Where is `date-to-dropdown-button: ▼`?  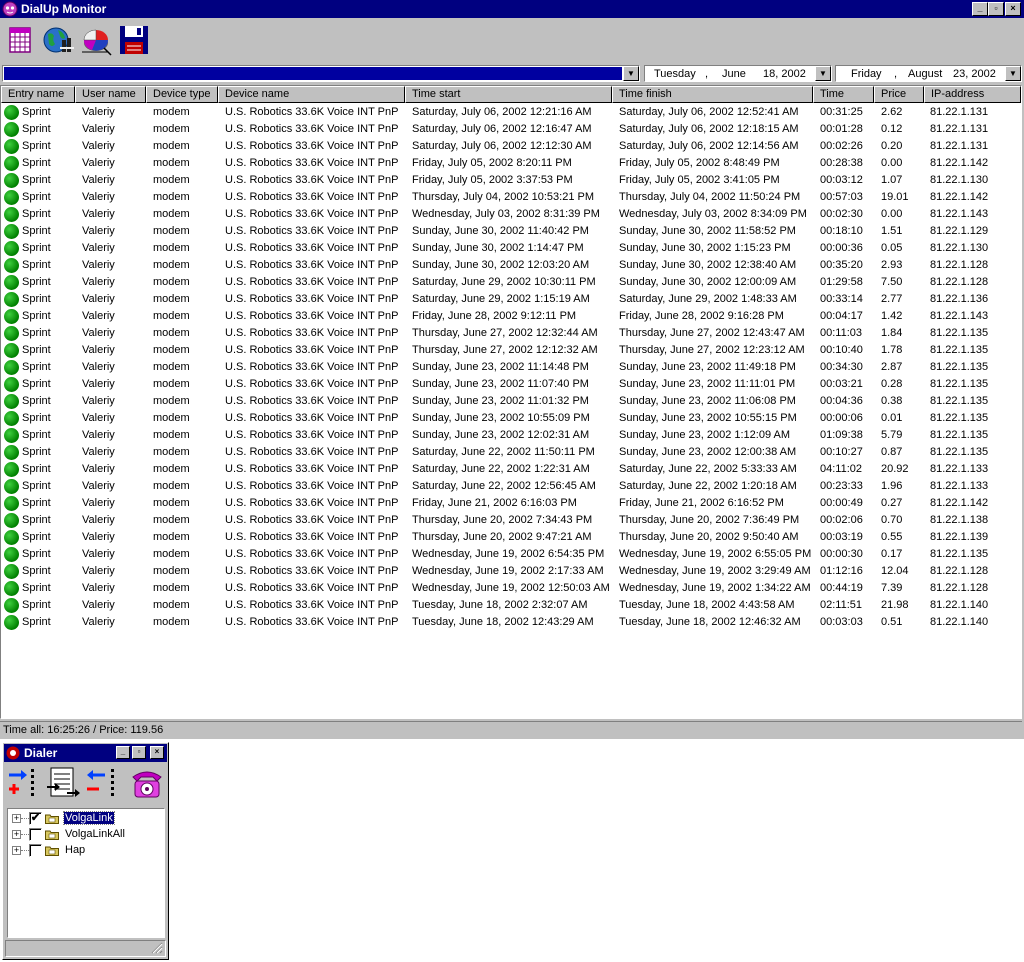 date-to-dropdown-button: ▼ is located at coordinates (1013, 73).